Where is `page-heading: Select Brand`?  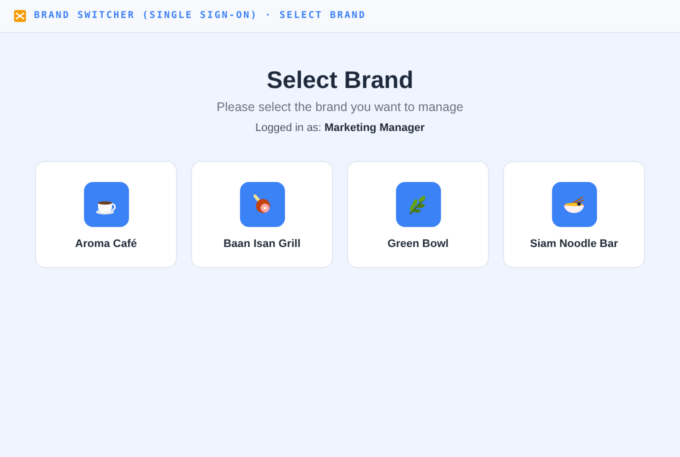 page-heading: Select Brand is located at coordinates (340, 81).